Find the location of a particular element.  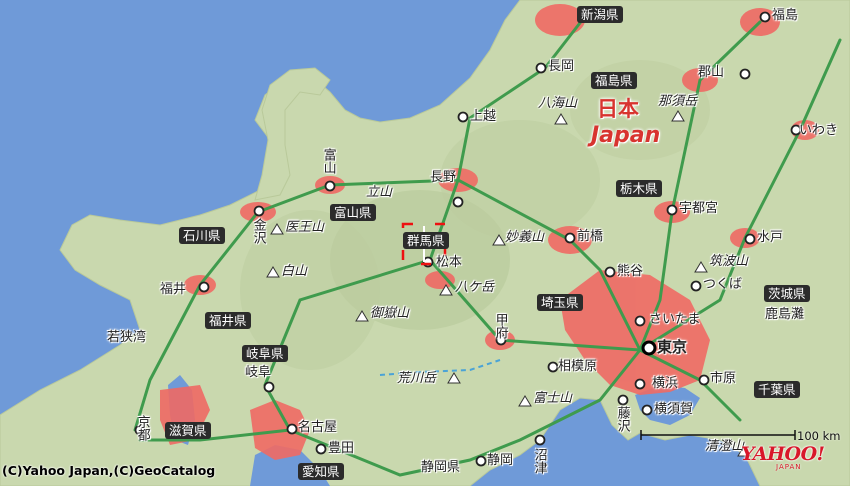

capital-marker is located at coordinates (649, 348).